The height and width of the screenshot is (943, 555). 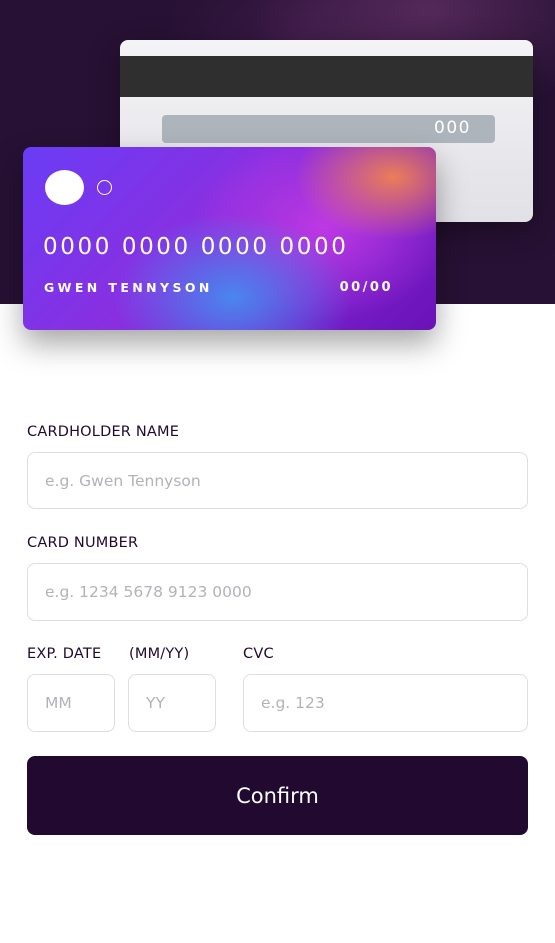 I want to click on card-front: 0000 0000 0000 0000 GWEN TENNYSON 00/00, so click(x=229, y=238).